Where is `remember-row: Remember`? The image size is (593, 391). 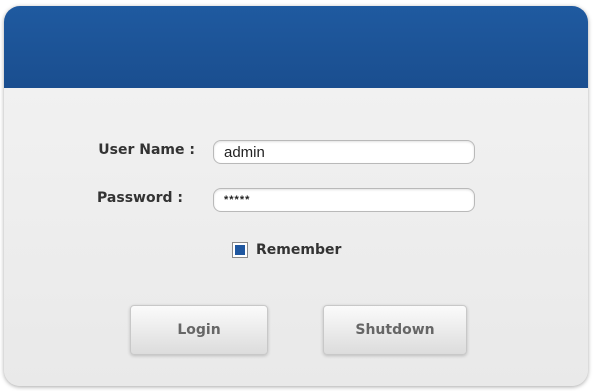
remember-row: Remember is located at coordinates (286, 250).